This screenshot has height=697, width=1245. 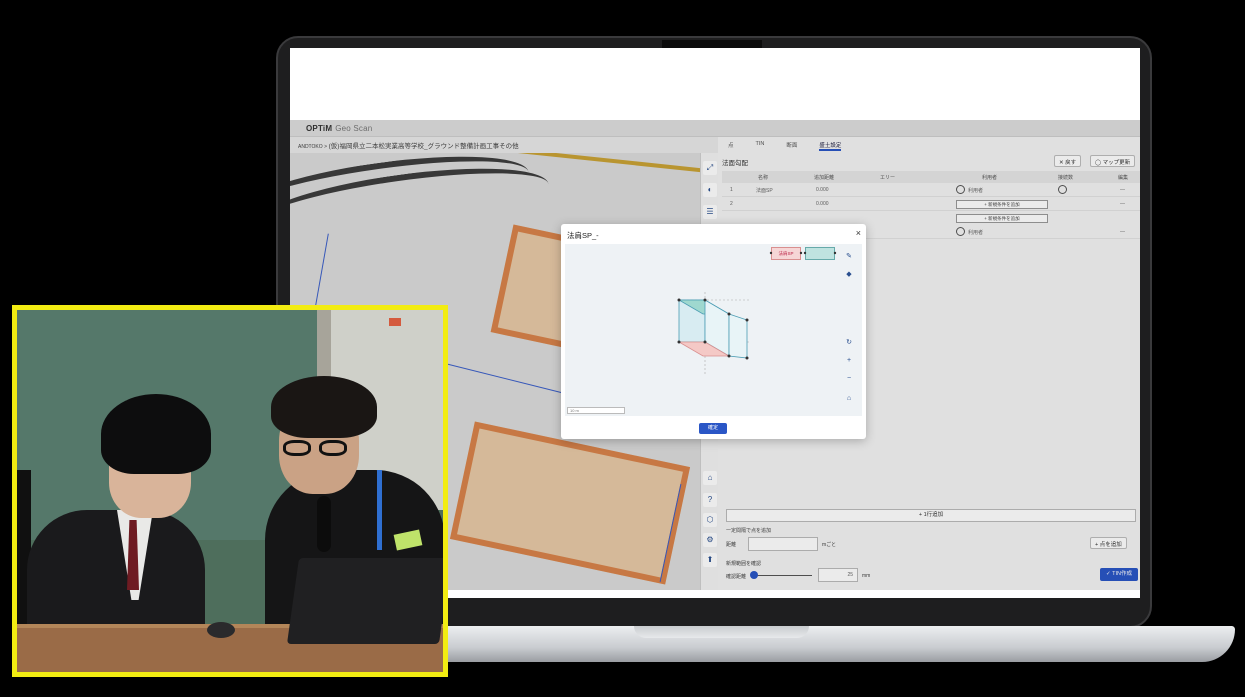 I want to click on glasses-icon, so click(x=316, y=448).